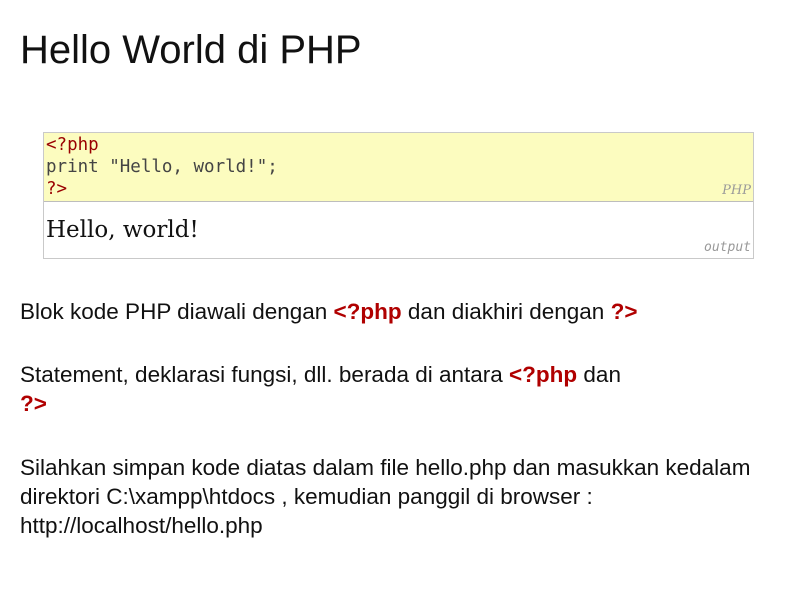  What do you see at coordinates (398, 230) in the screenshot?
I see `output-panel: Hello, world! output` at bounding box center [398, 230].